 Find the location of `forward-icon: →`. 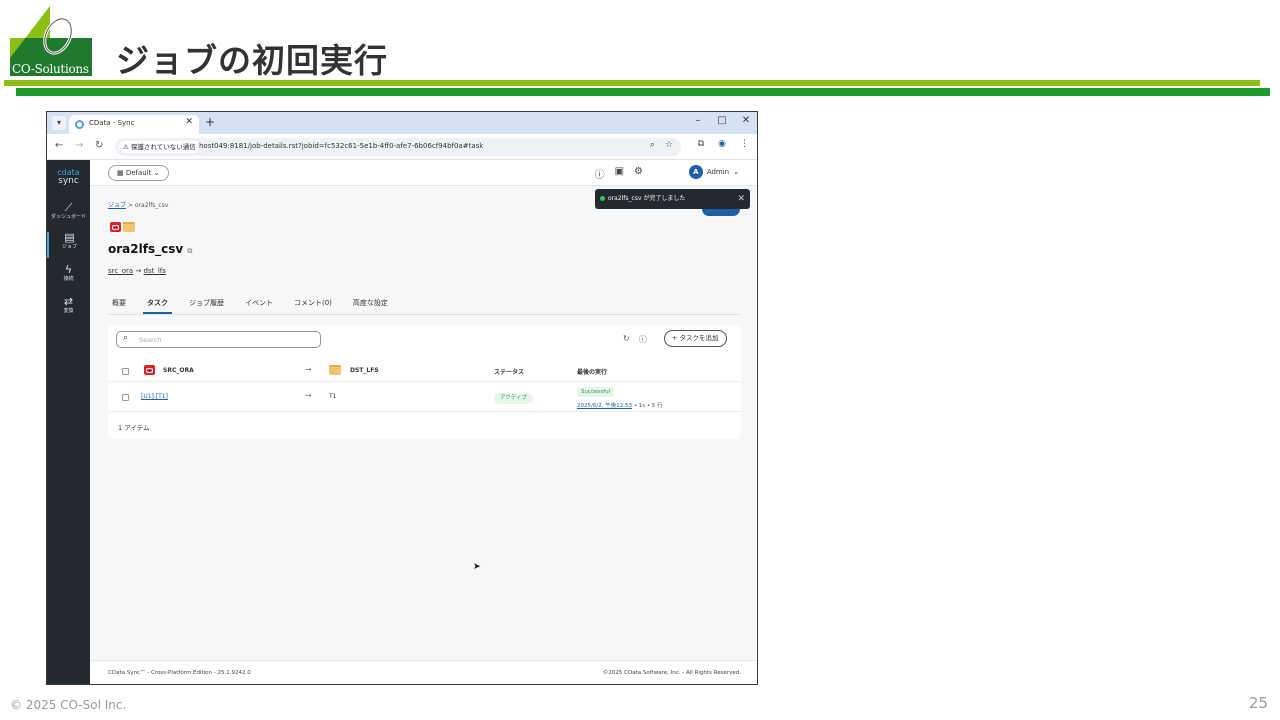

forward-icon: → is located at coordinates (79, 145).